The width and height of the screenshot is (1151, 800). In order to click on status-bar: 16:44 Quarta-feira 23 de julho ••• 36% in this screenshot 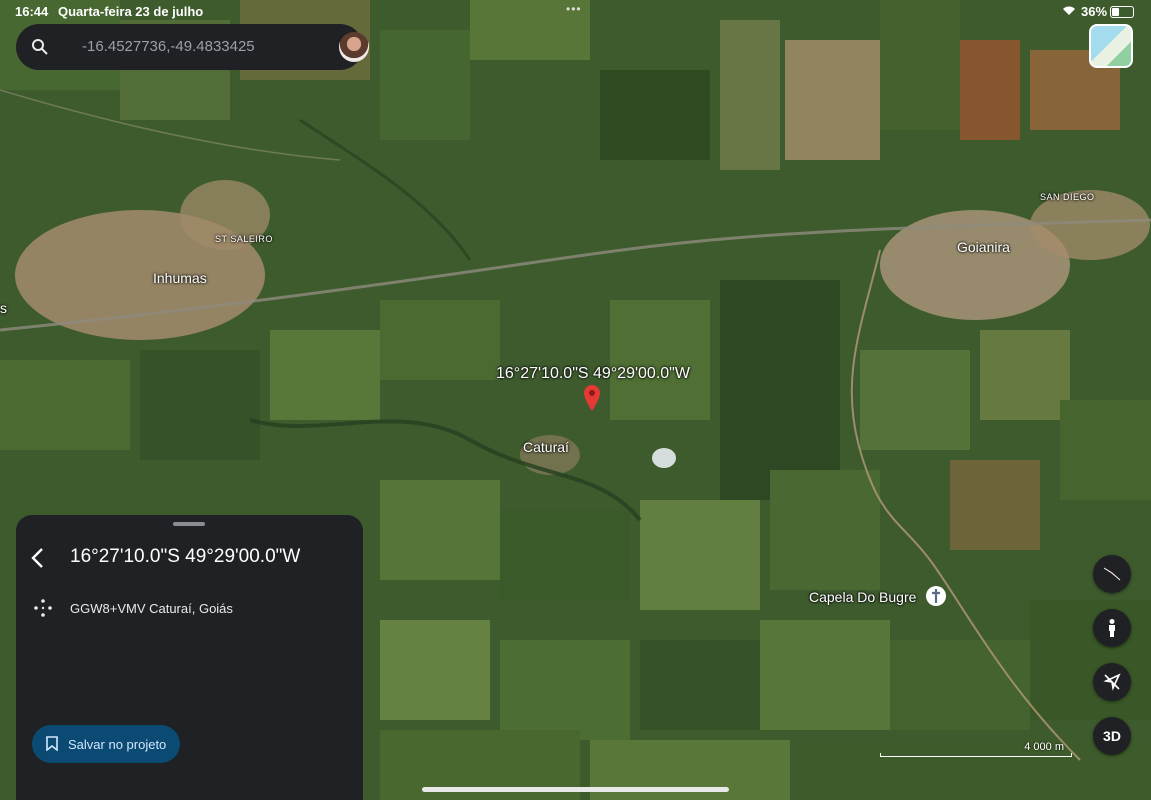, I will do `click(575, 11)`.